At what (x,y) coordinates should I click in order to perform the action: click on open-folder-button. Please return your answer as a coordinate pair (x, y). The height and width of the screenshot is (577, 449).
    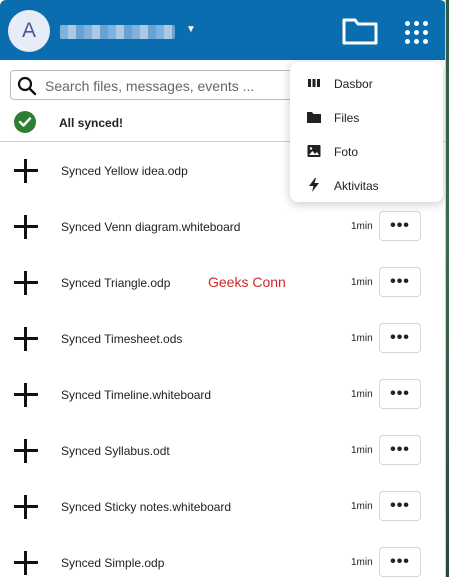
    Looking at the image, I should click on (360, 31).